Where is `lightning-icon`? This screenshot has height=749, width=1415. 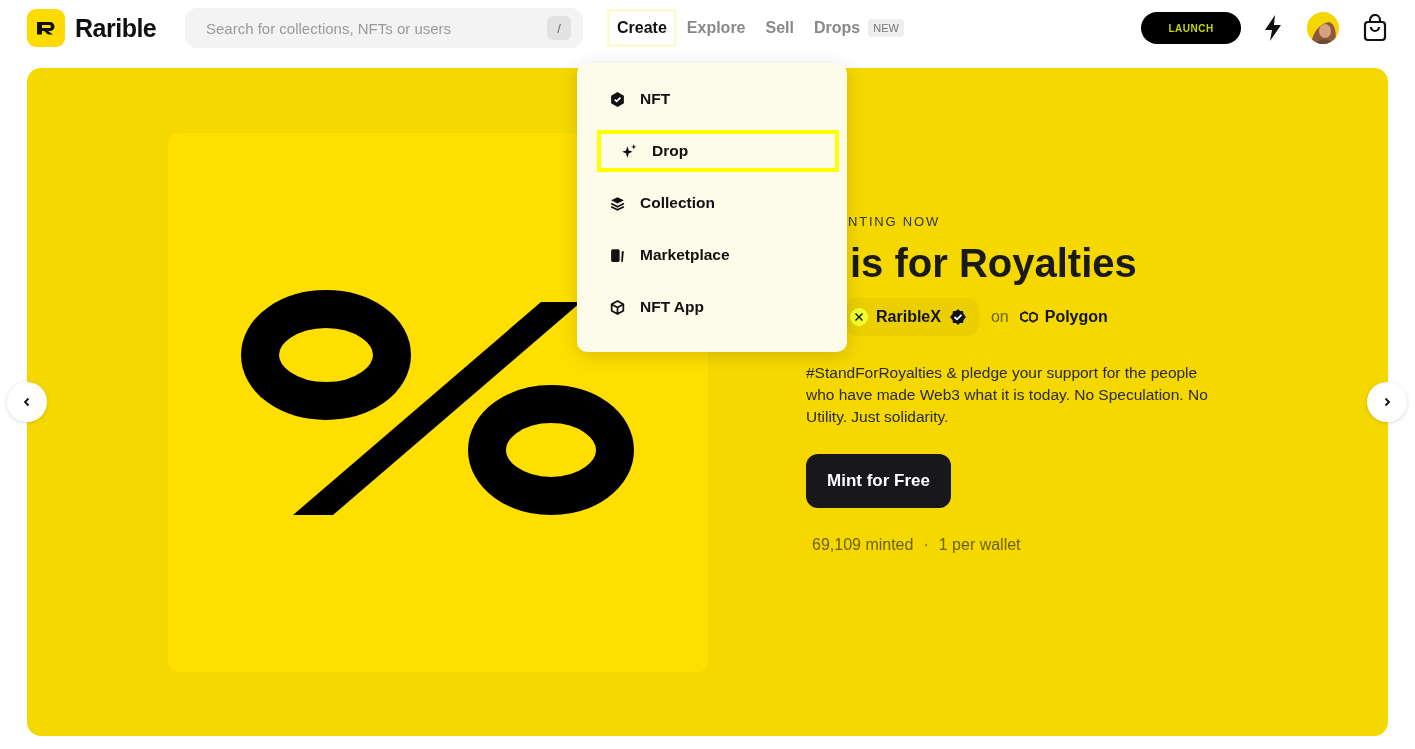 lightning-icon is located at coordinates (1273, 28).